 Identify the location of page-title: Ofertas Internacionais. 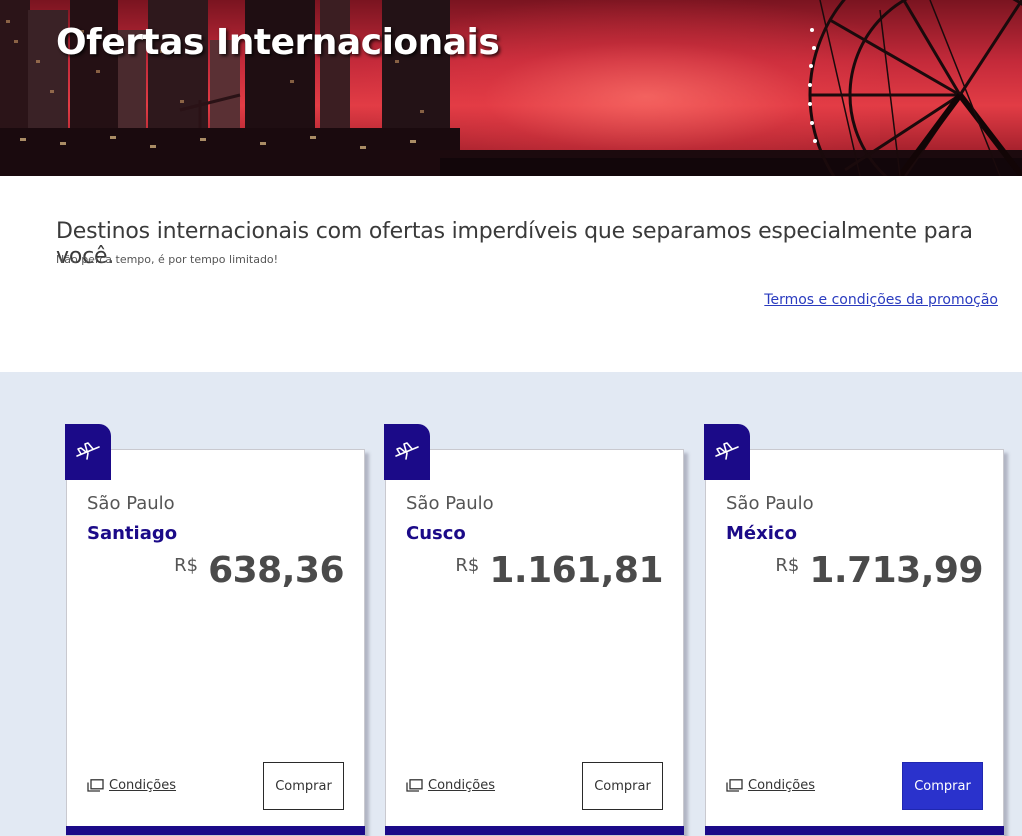
(278, 42).